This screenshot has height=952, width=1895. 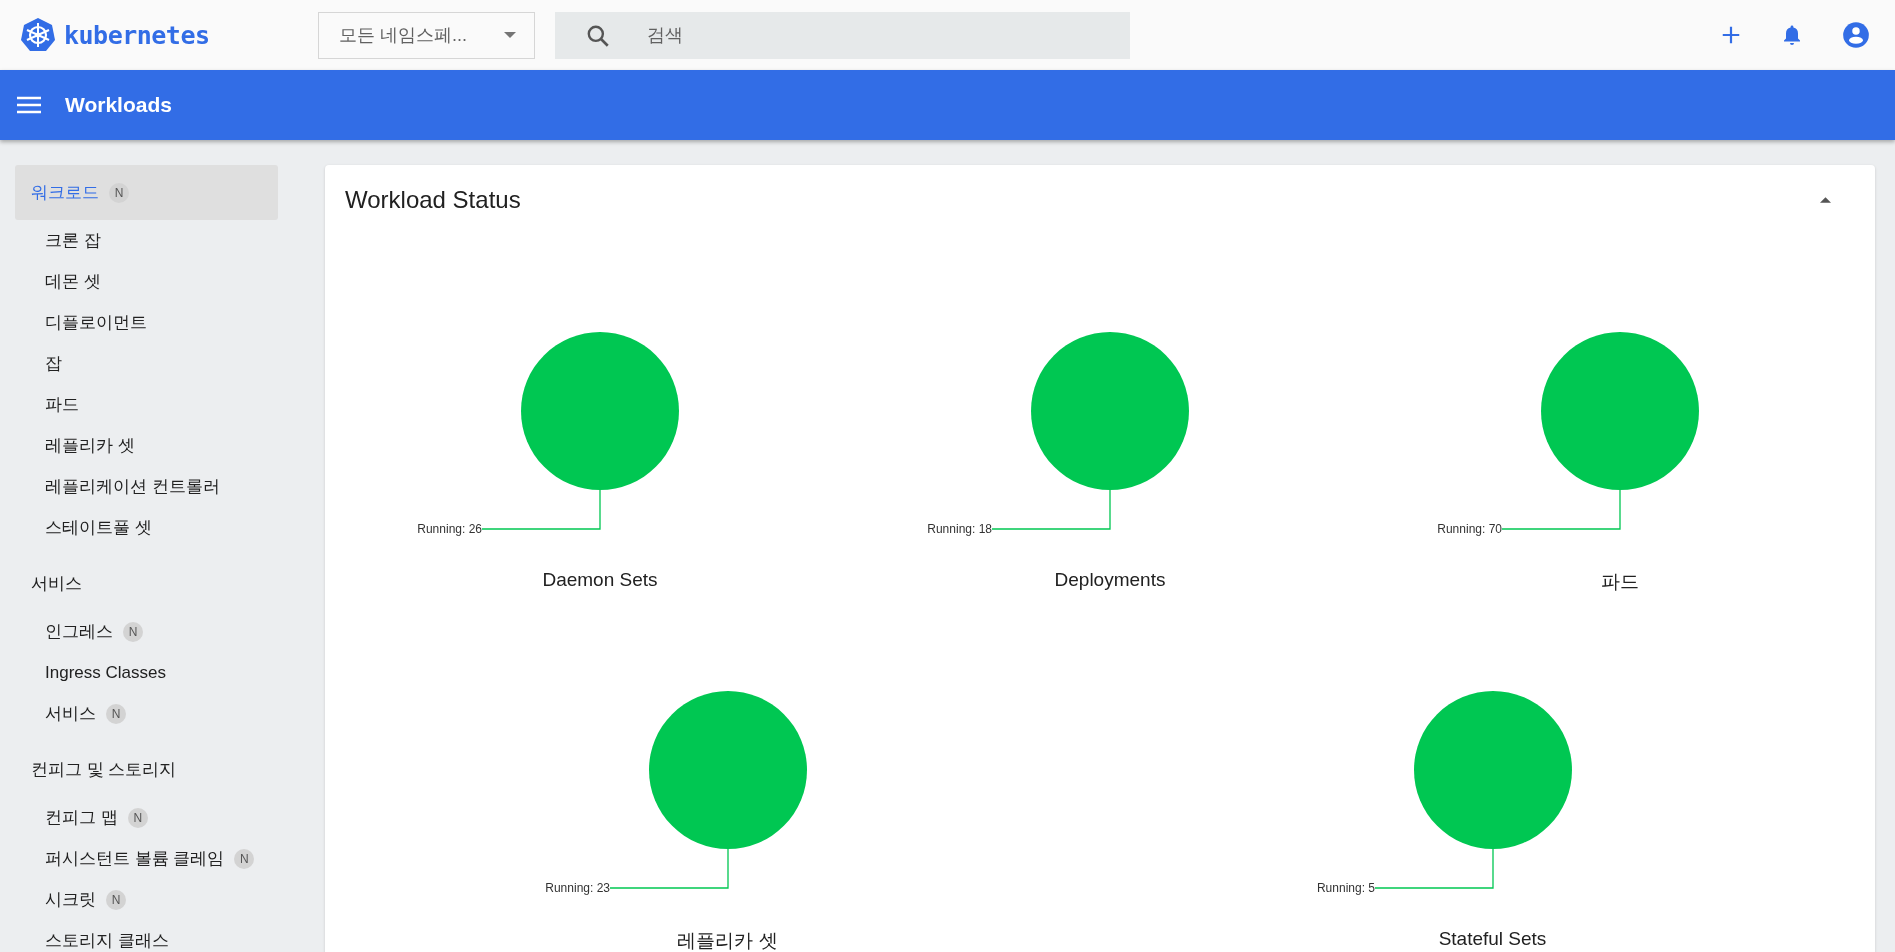 I want to click on account-icon, so click(x=1856, y=35).